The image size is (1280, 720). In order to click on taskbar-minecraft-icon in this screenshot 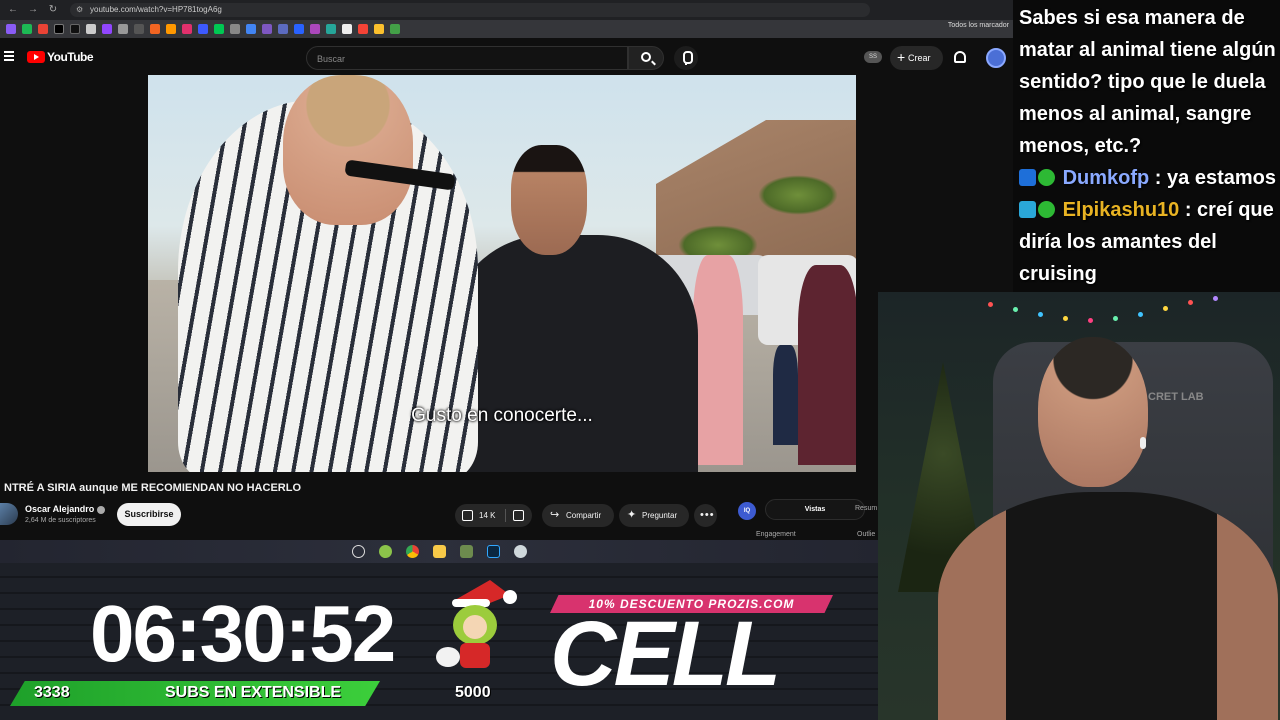, I will do `click(466, 551)`.